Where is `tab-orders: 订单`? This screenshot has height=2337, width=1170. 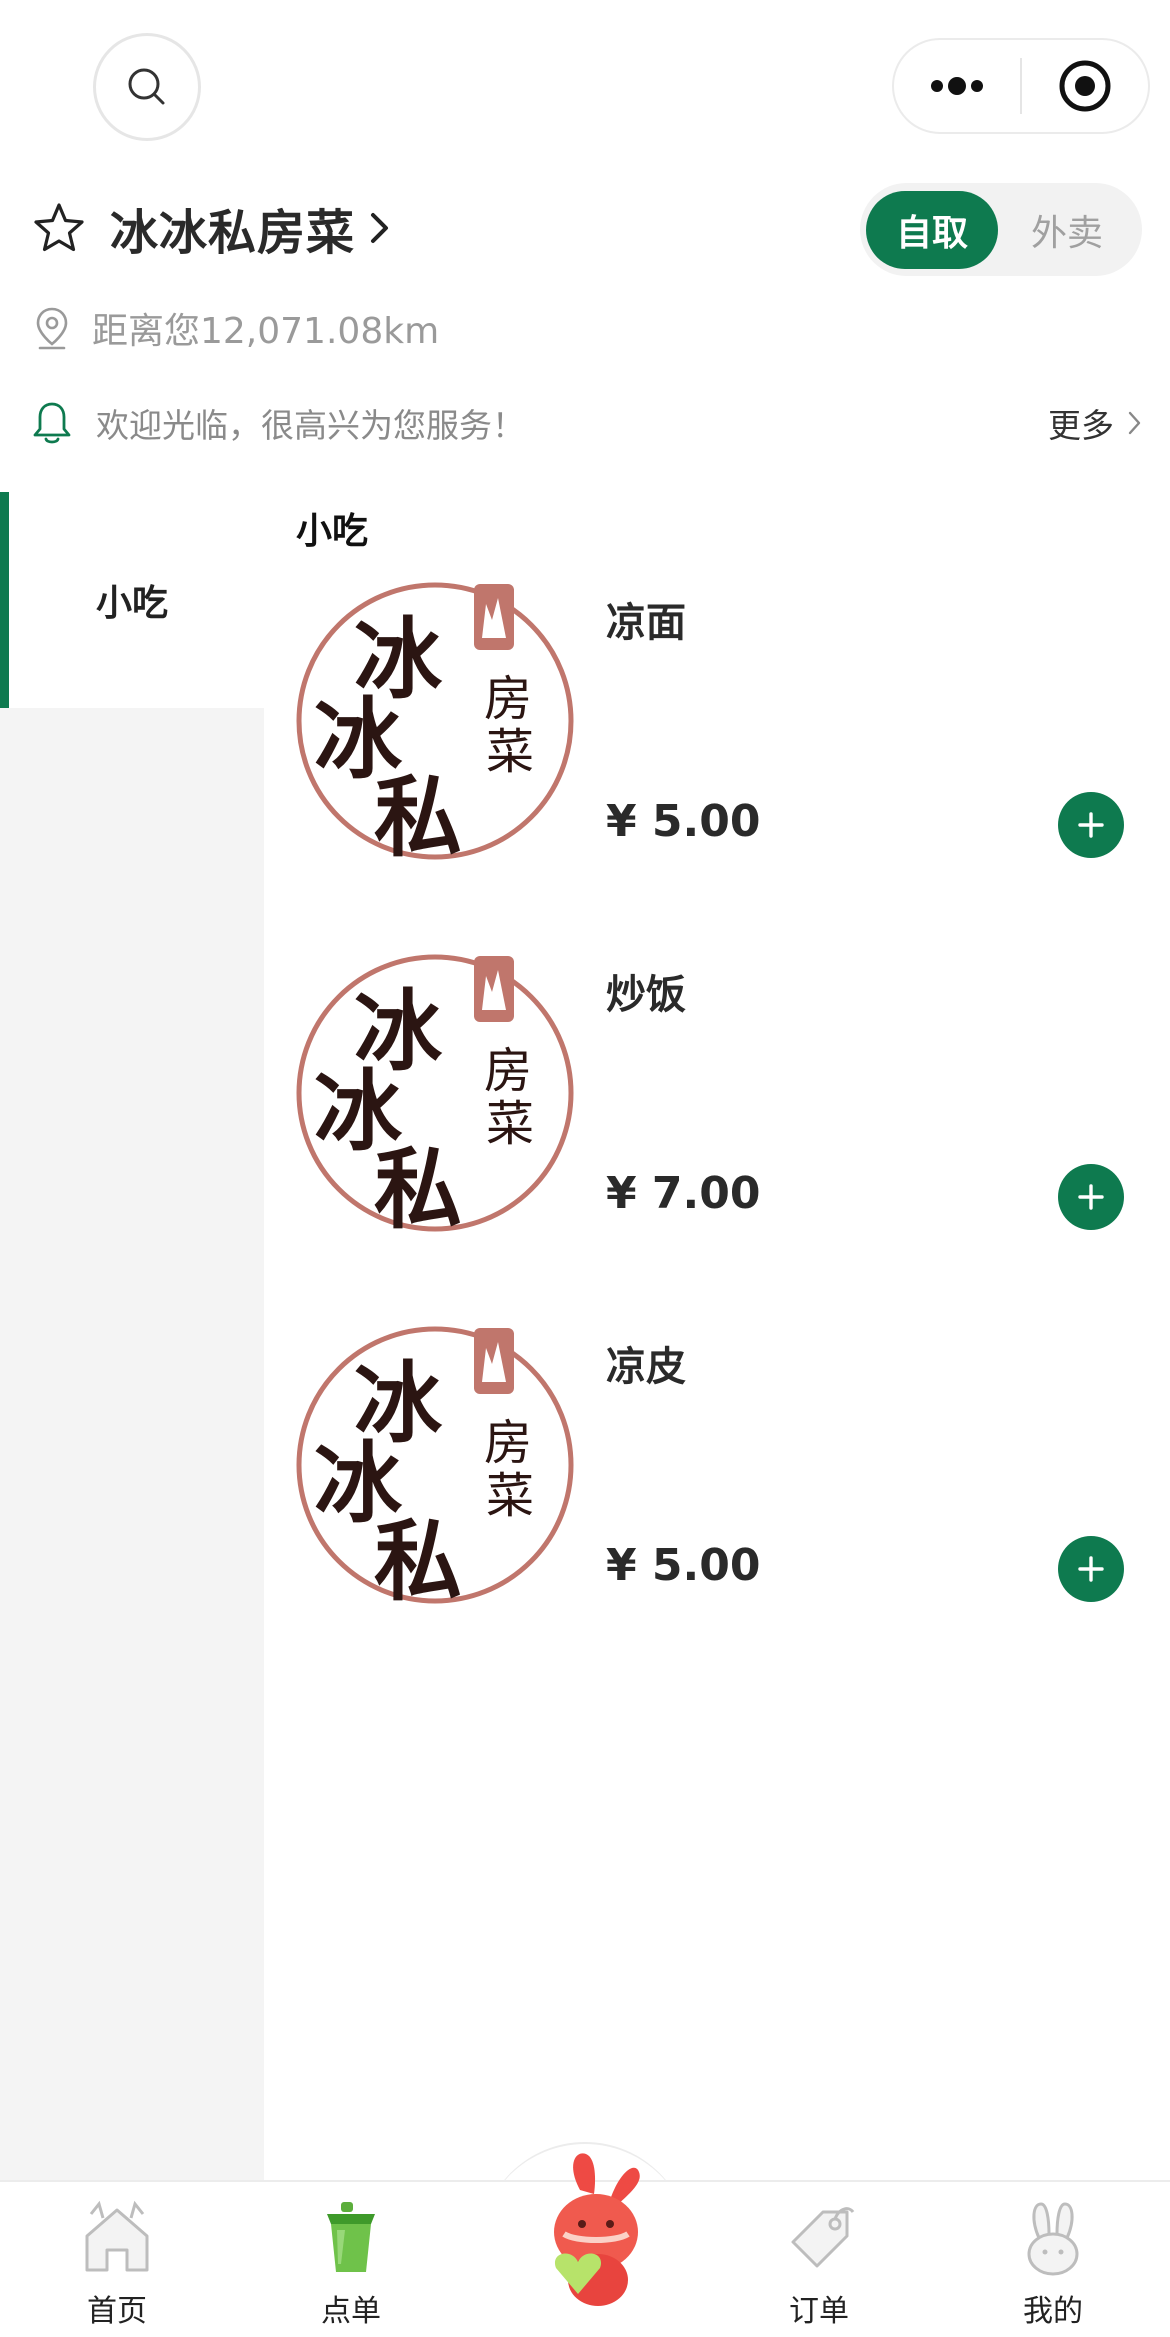
tab-orders: 订单 is located at coordinates (819, 2259).